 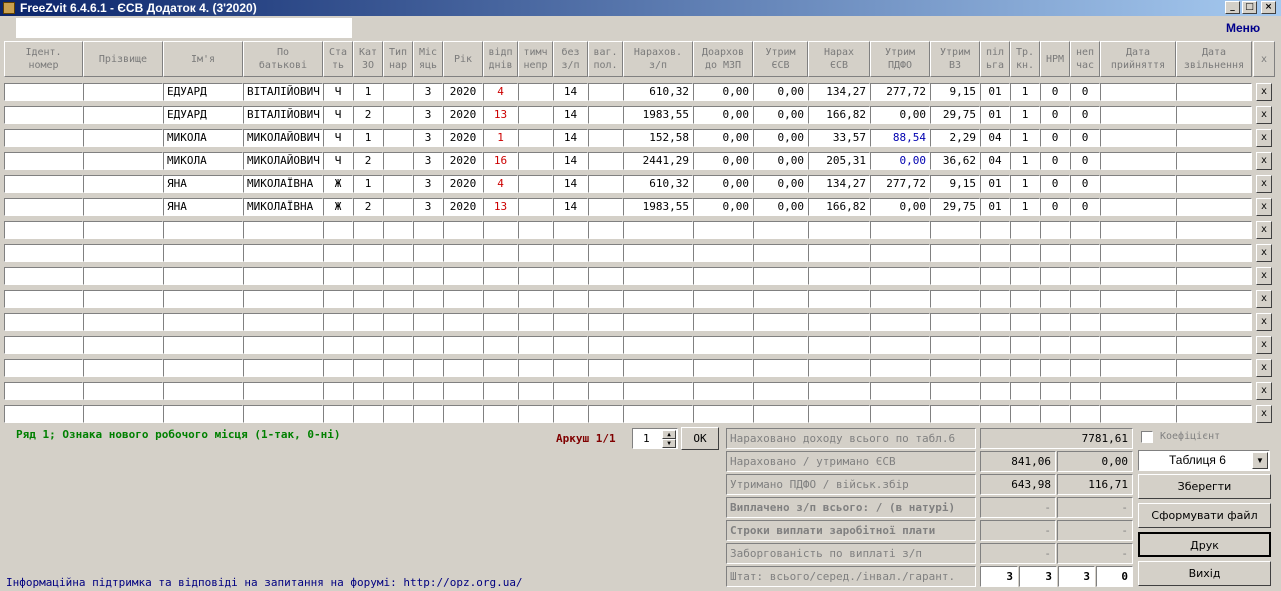 What do you see at coordinates (955, 138) in the screenshot?
I see `grid-cell-vz: 2,29` at bounding box center [955, 138].